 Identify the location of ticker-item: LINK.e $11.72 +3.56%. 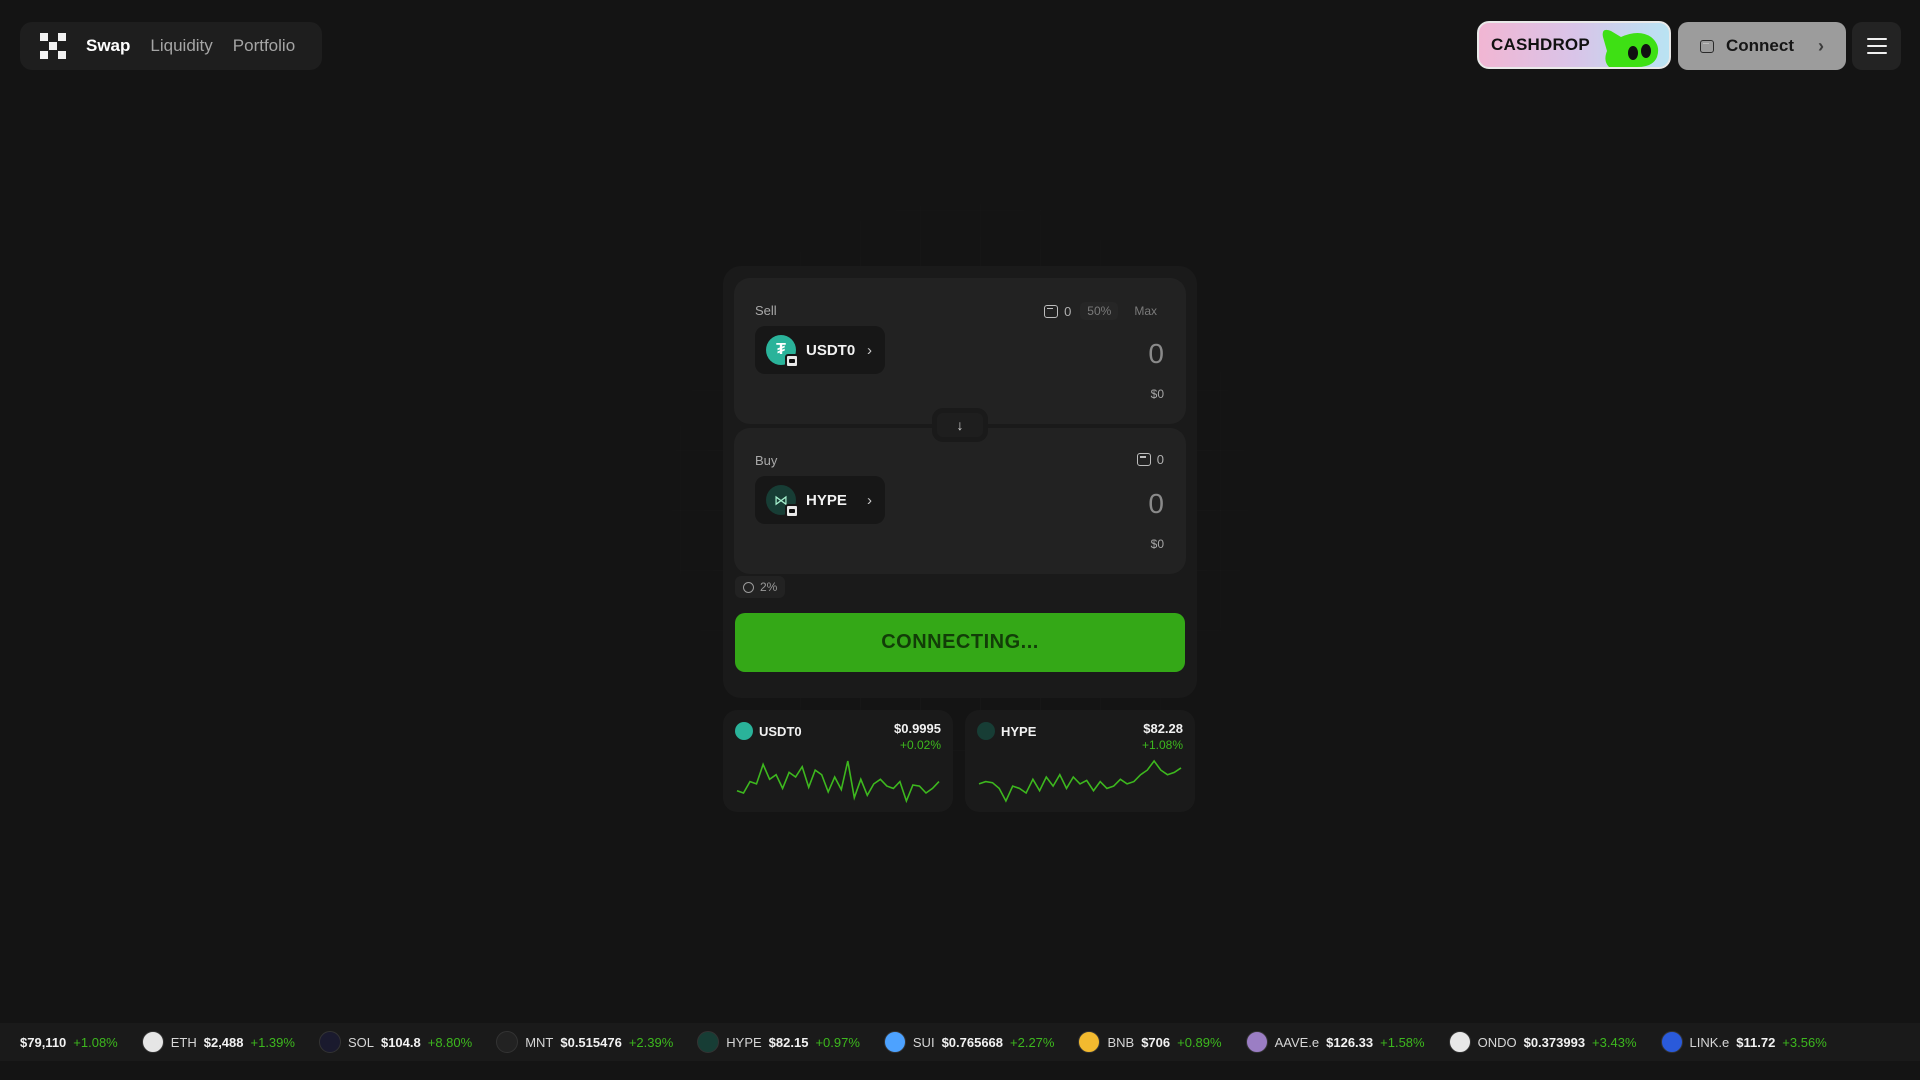
(1743, 1042).